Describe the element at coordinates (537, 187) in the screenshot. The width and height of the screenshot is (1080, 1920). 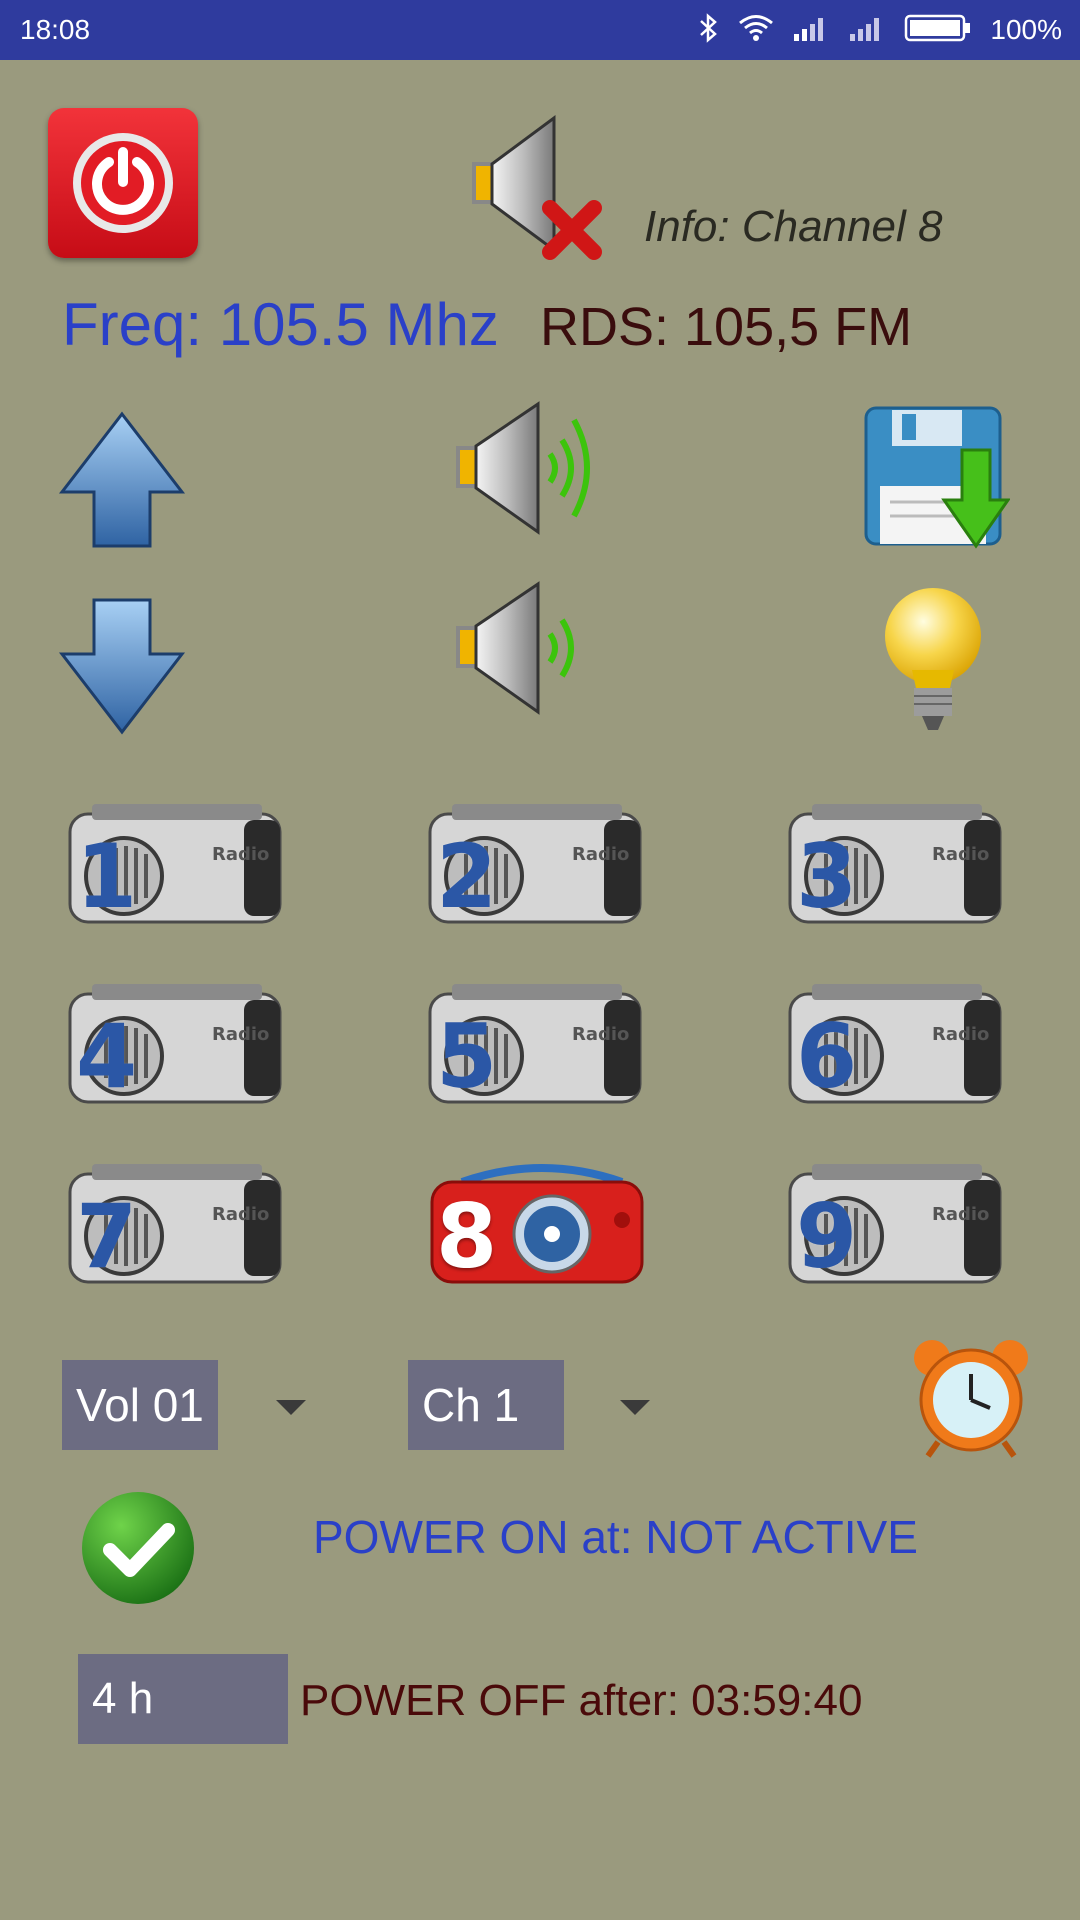
I see `mute-speaker-icon` at that location.